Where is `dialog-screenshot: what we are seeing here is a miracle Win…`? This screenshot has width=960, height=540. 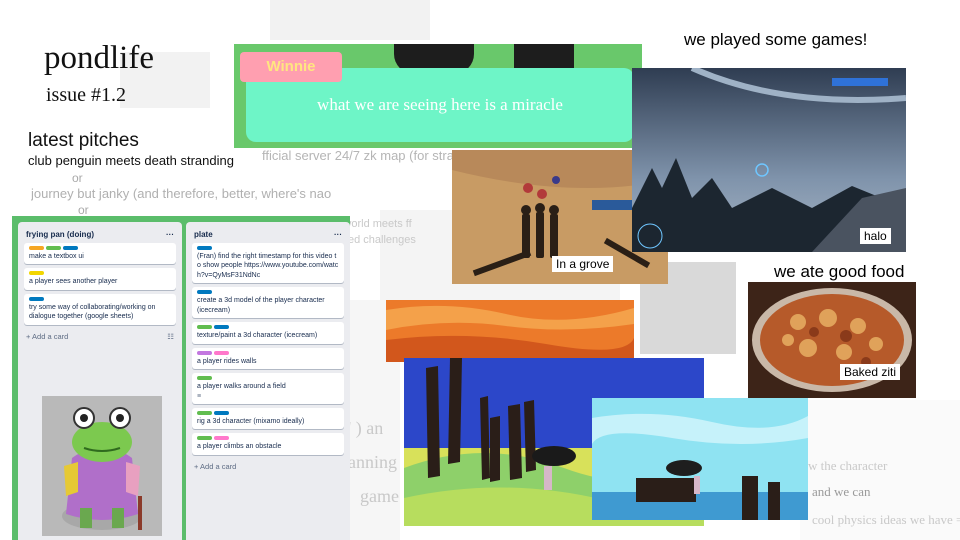 dialog-screenshot: what we are seeing here is a miracle Win… is located at coordinates (438, 96).